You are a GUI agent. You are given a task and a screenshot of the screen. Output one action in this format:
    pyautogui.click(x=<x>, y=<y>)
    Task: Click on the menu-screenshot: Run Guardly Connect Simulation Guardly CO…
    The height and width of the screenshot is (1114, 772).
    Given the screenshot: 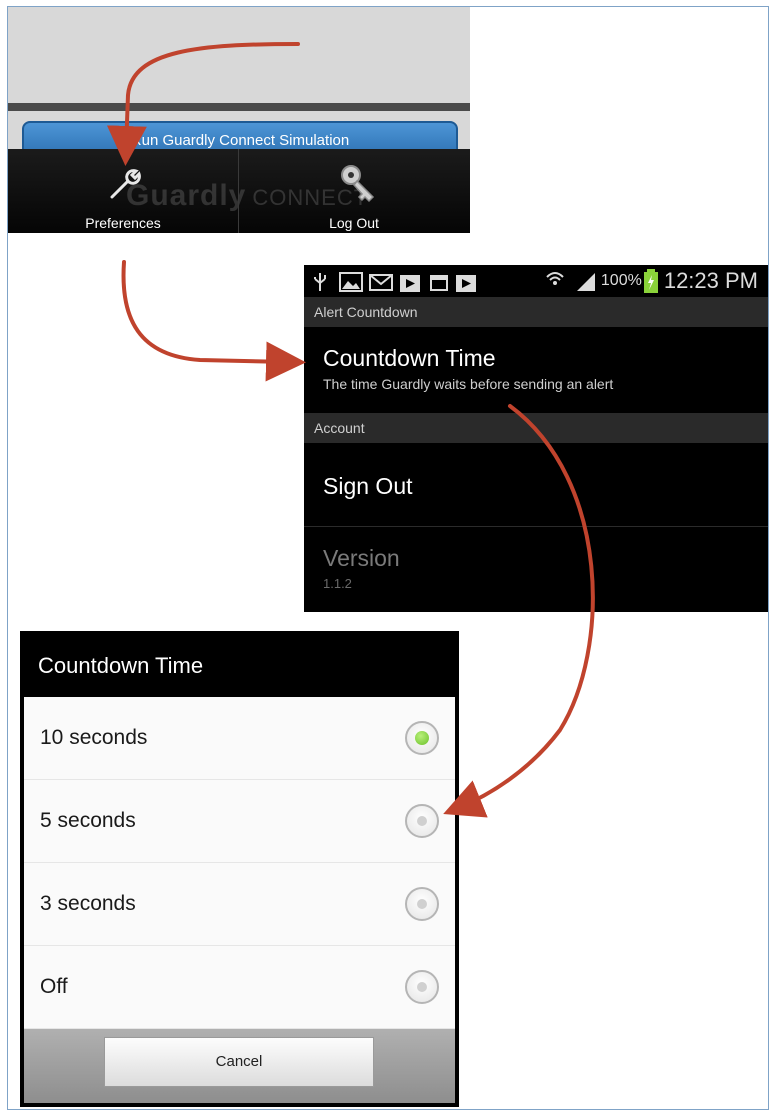 What is the action you would take?
    pyautogui.click(x=239, y=120)
    